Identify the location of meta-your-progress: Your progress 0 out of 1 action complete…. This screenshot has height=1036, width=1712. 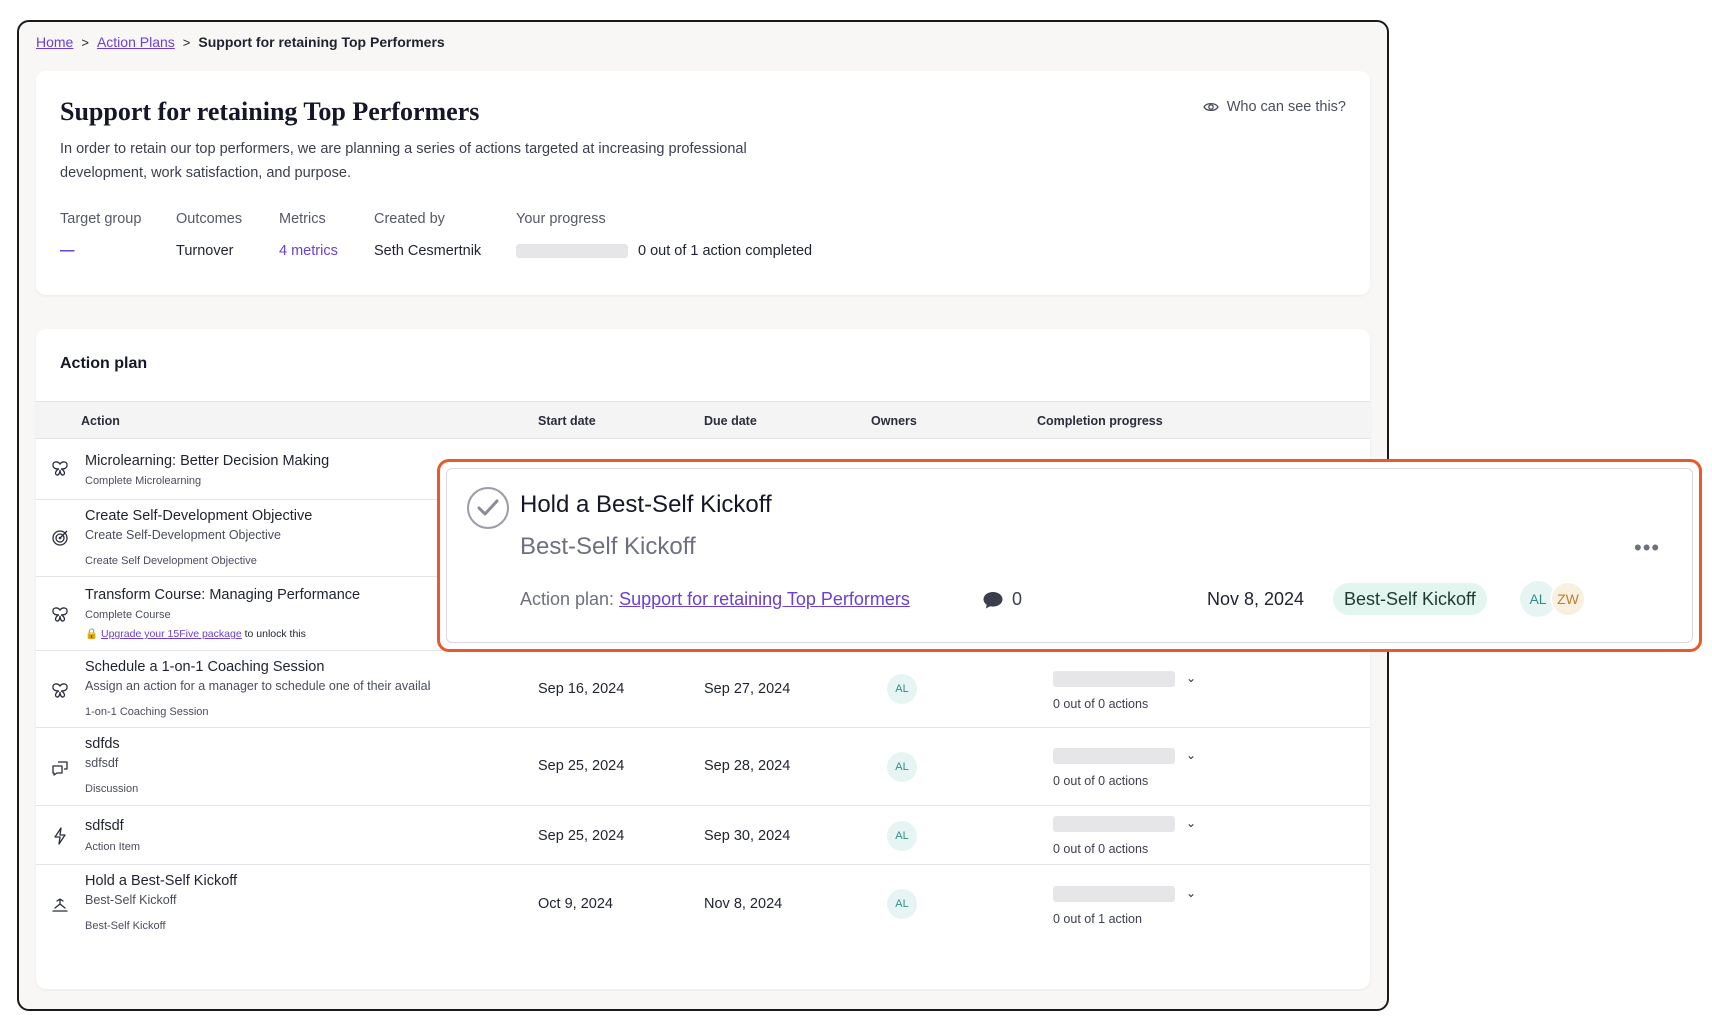
(664, 235).